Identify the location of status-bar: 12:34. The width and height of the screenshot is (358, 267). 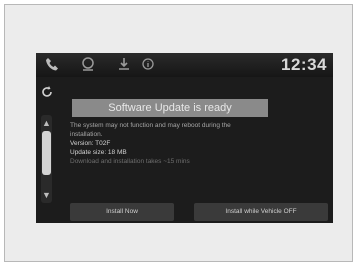
(184, 65).